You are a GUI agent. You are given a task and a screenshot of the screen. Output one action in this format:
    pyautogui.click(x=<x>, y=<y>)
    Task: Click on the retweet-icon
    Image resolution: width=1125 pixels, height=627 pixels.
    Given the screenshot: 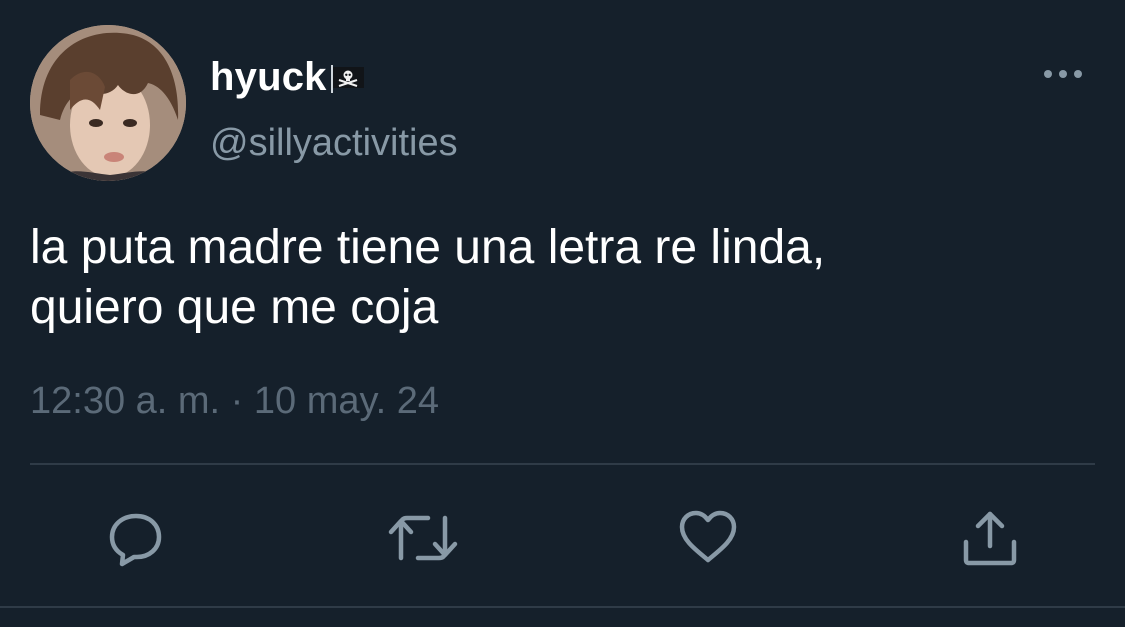 What is the action you would take?
    pyautogui.click(x=423, y=538)
    